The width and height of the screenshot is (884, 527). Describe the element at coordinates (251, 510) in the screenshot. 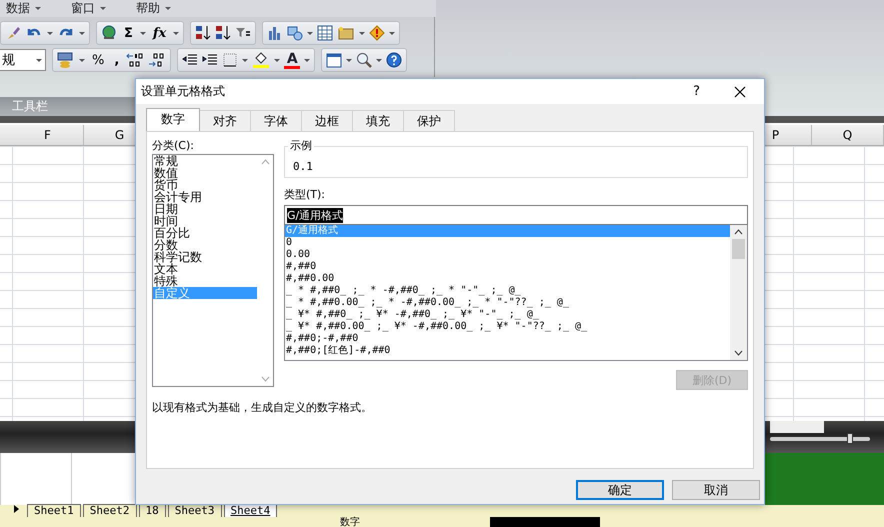

I see `sheet-tab: Sheet4` at that location.